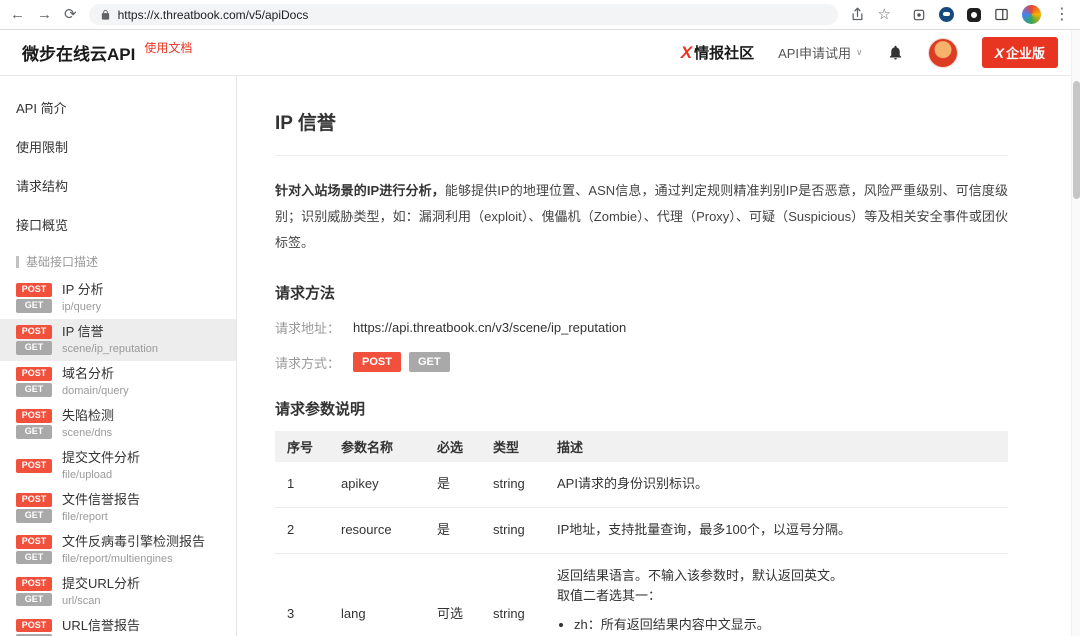 The image size is (1080, 636). What do you see at coordinates (429, 362) in the screenshot?
I see `get-method-badge: GET` at bounding box center [429, 362].